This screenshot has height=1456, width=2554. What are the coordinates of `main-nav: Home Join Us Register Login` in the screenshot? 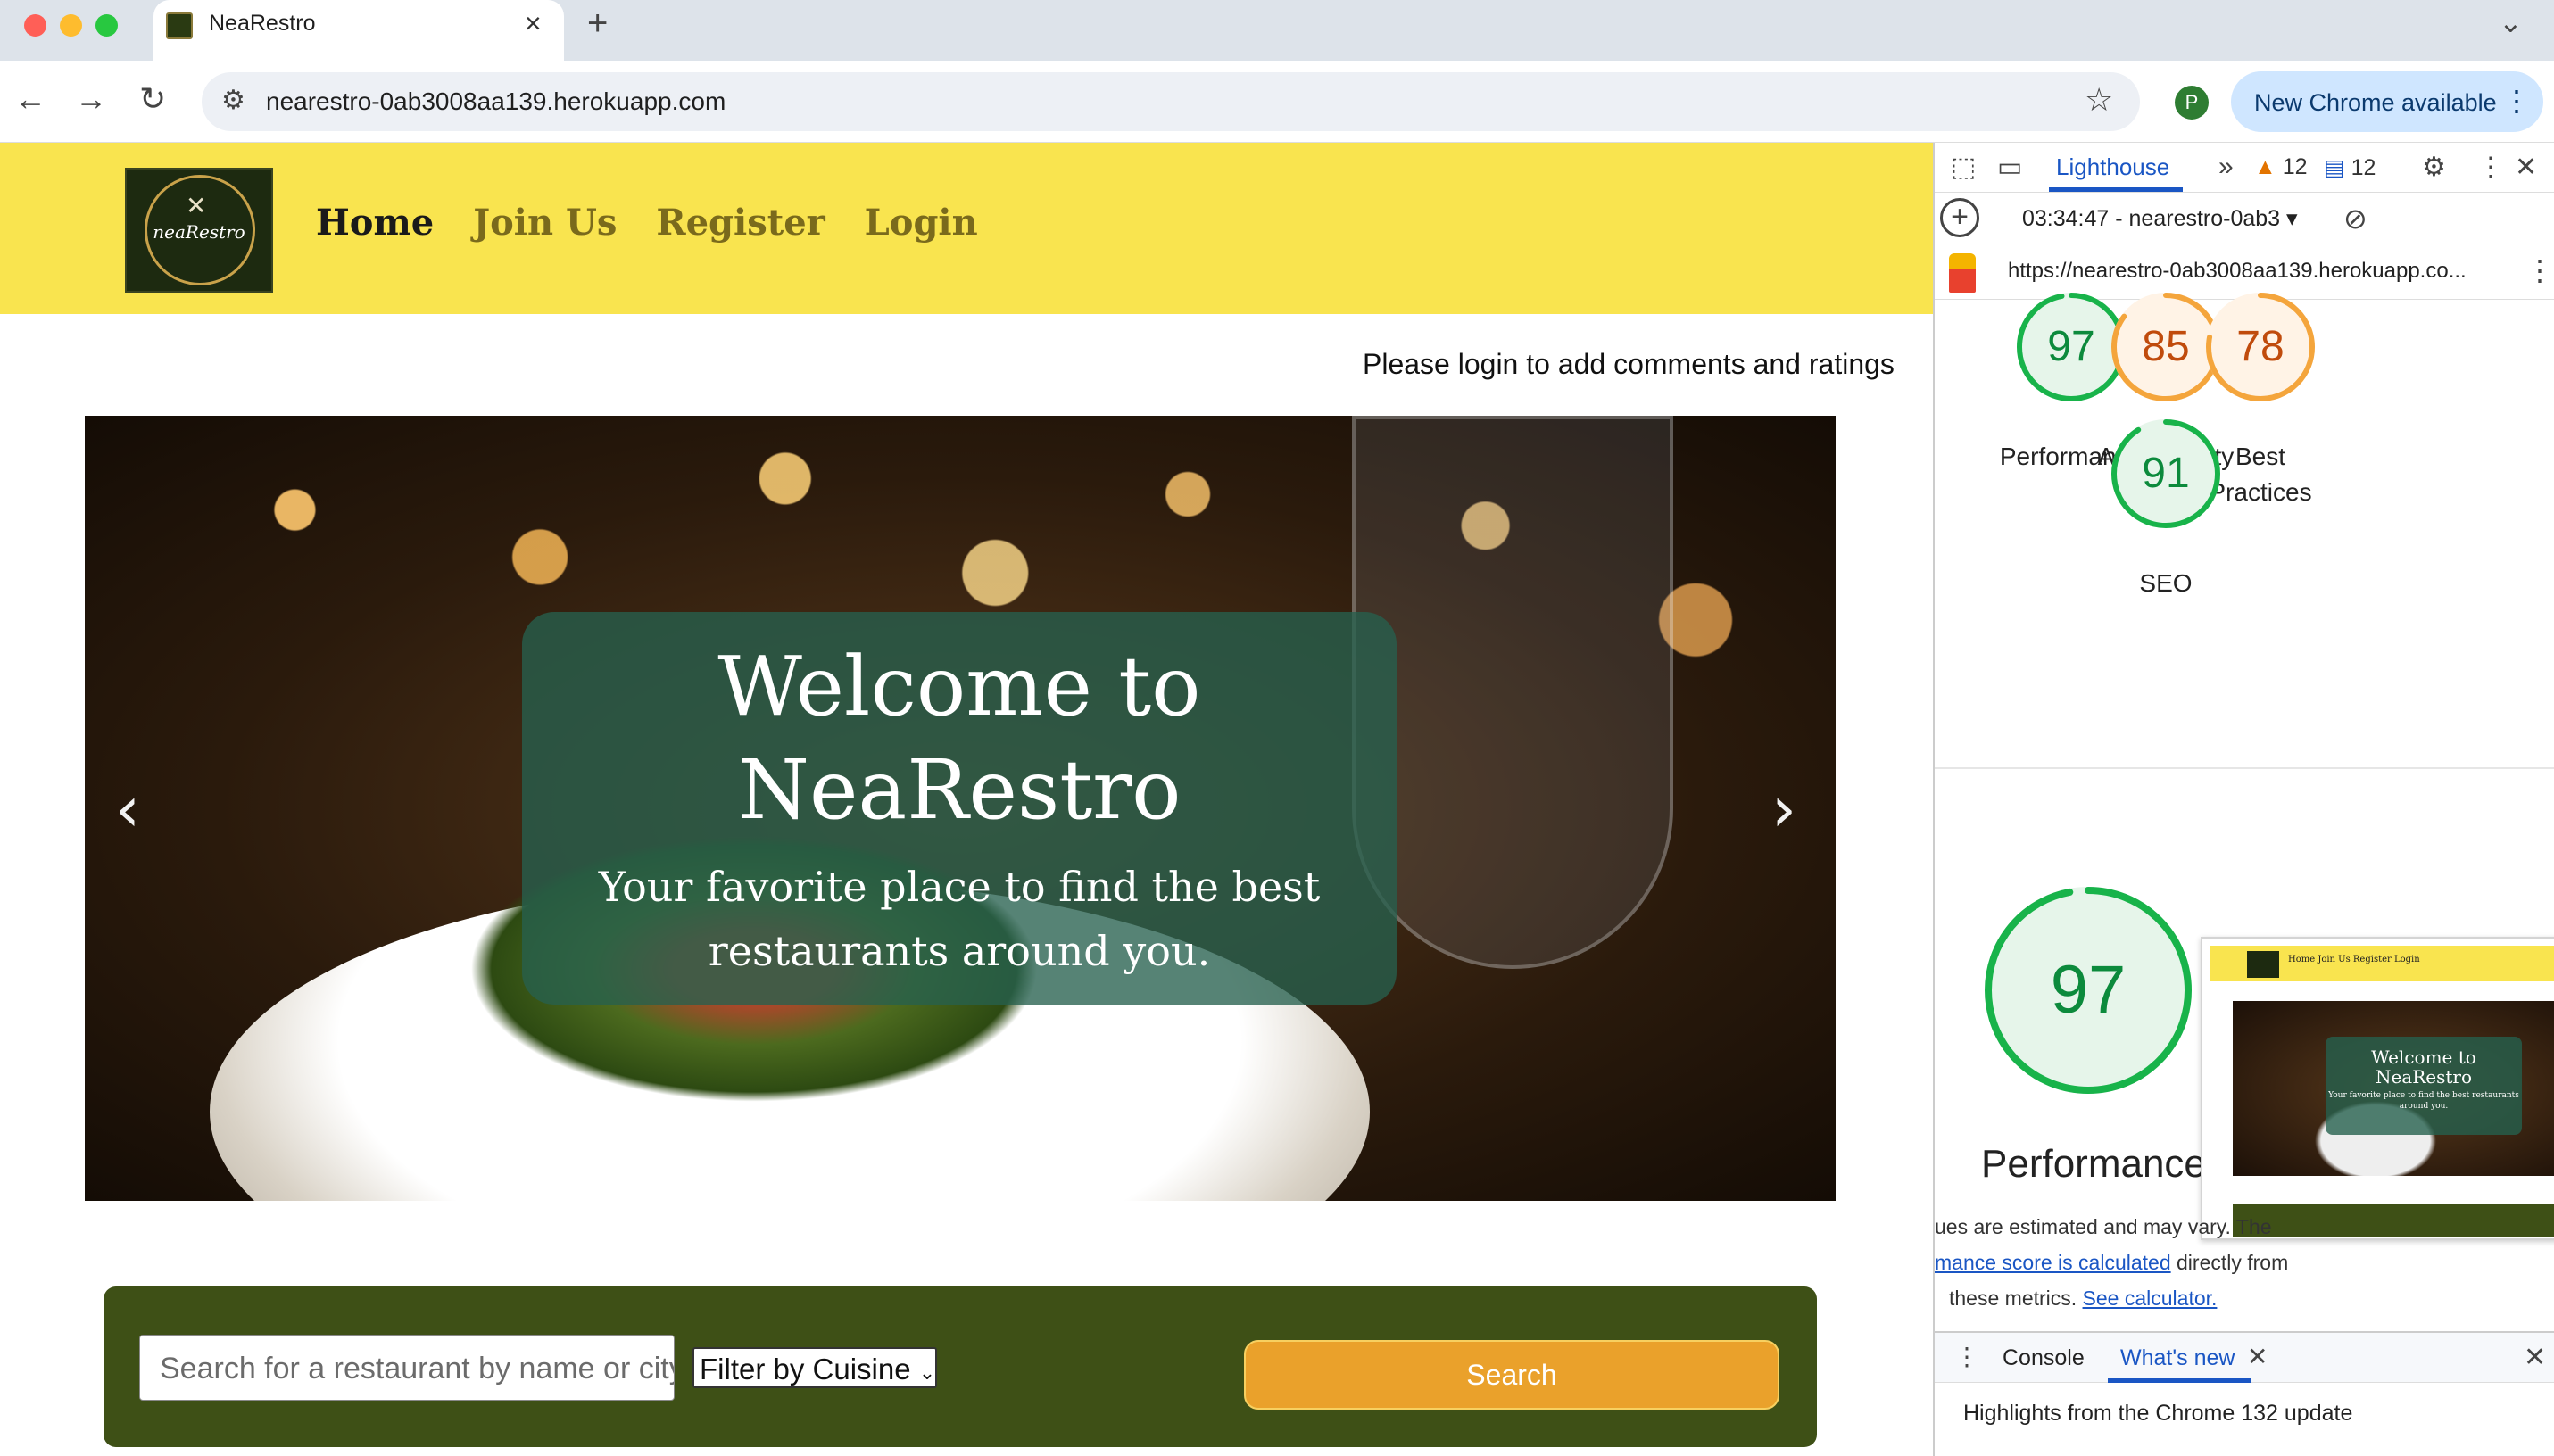 It's located at (660, 223).